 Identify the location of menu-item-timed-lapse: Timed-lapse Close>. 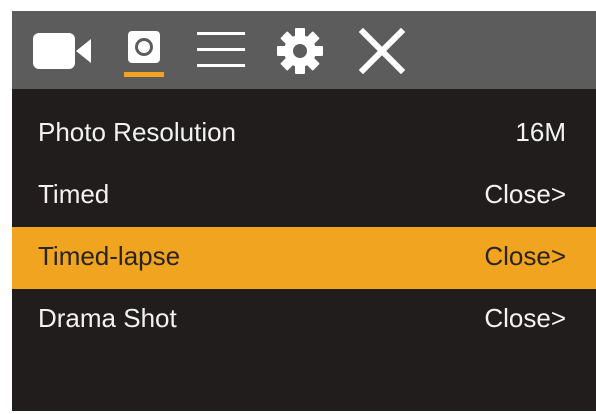
(304, 258).